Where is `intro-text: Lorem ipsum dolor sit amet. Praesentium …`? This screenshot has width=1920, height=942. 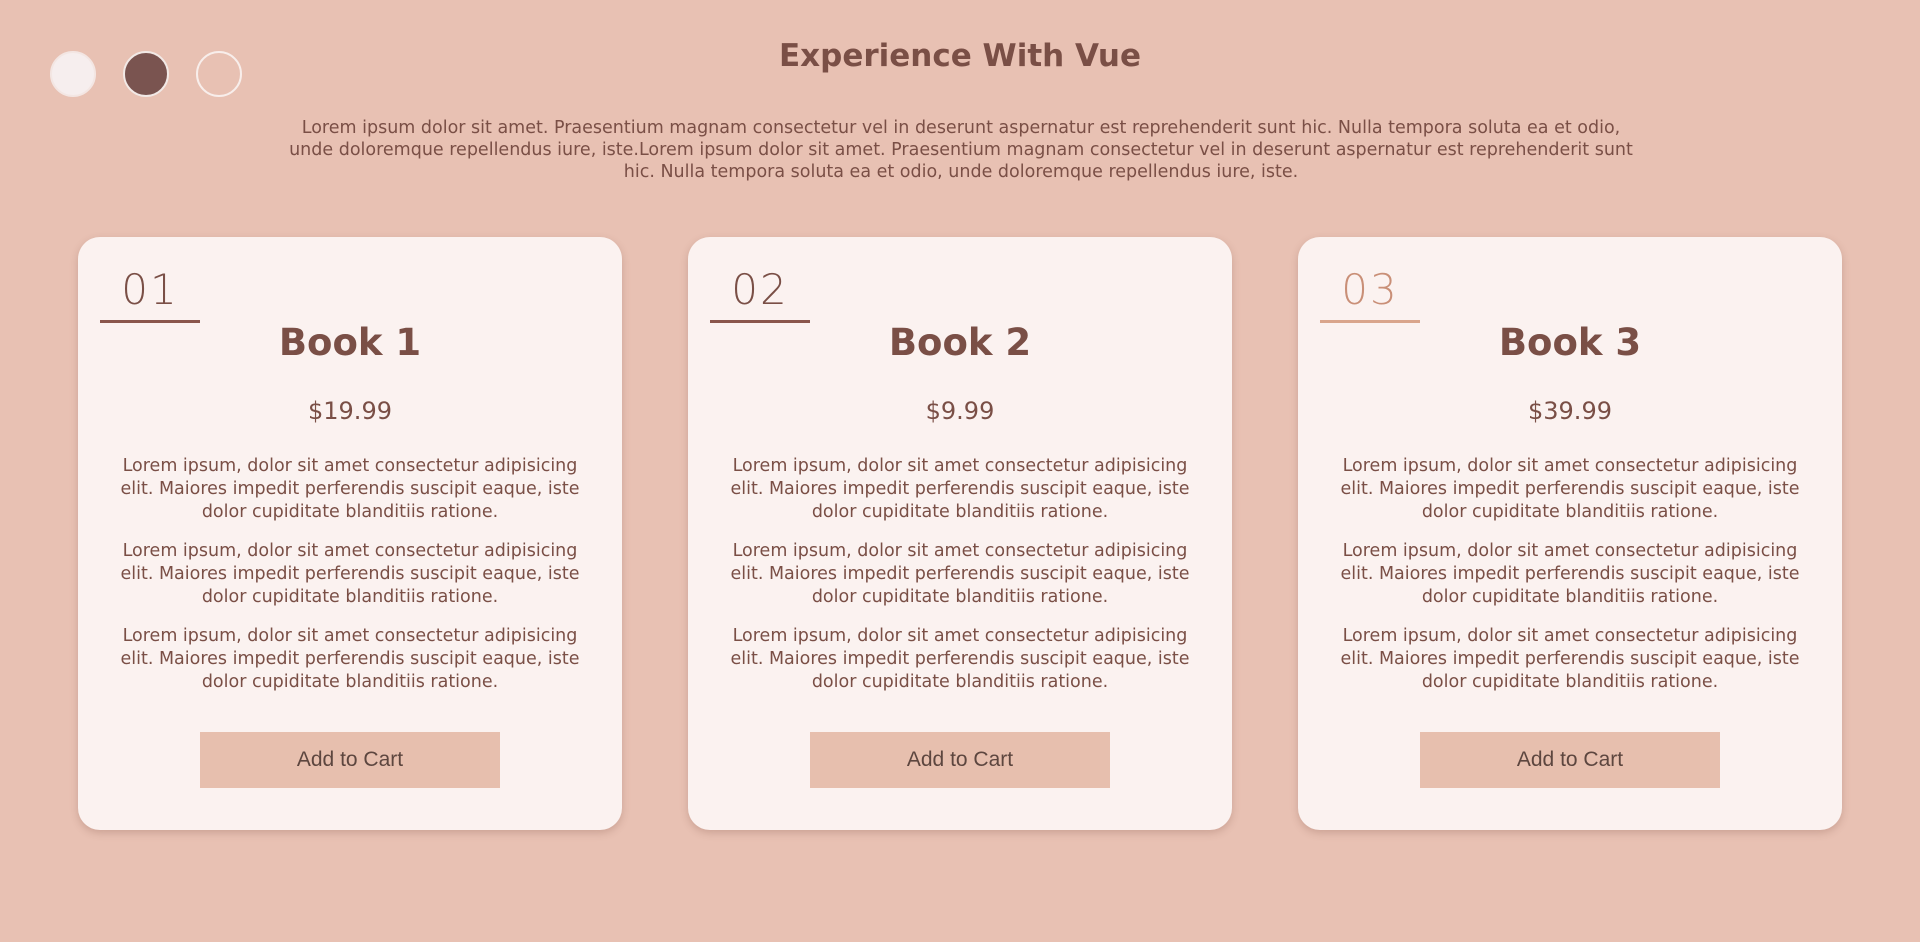
intro-text: Lorem ipsum dolor sit amet. Praesentium … is located at coordinates (961, 150).